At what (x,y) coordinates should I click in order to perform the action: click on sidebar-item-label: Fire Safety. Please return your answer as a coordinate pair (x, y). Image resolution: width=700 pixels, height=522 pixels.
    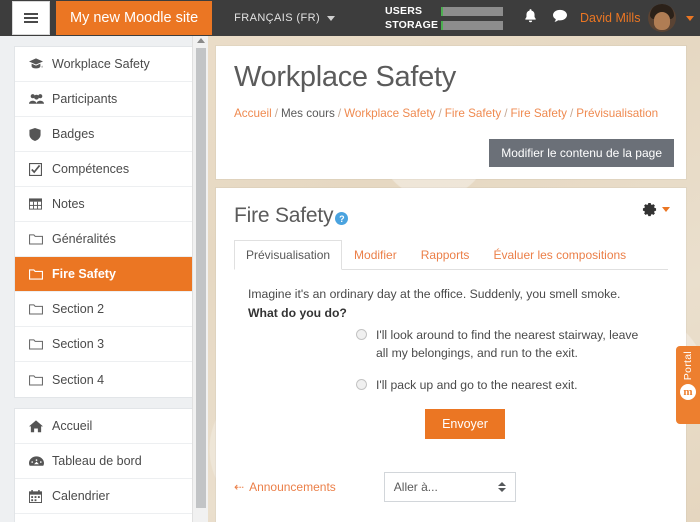
    Looking at the image, I should click on (84, 274).